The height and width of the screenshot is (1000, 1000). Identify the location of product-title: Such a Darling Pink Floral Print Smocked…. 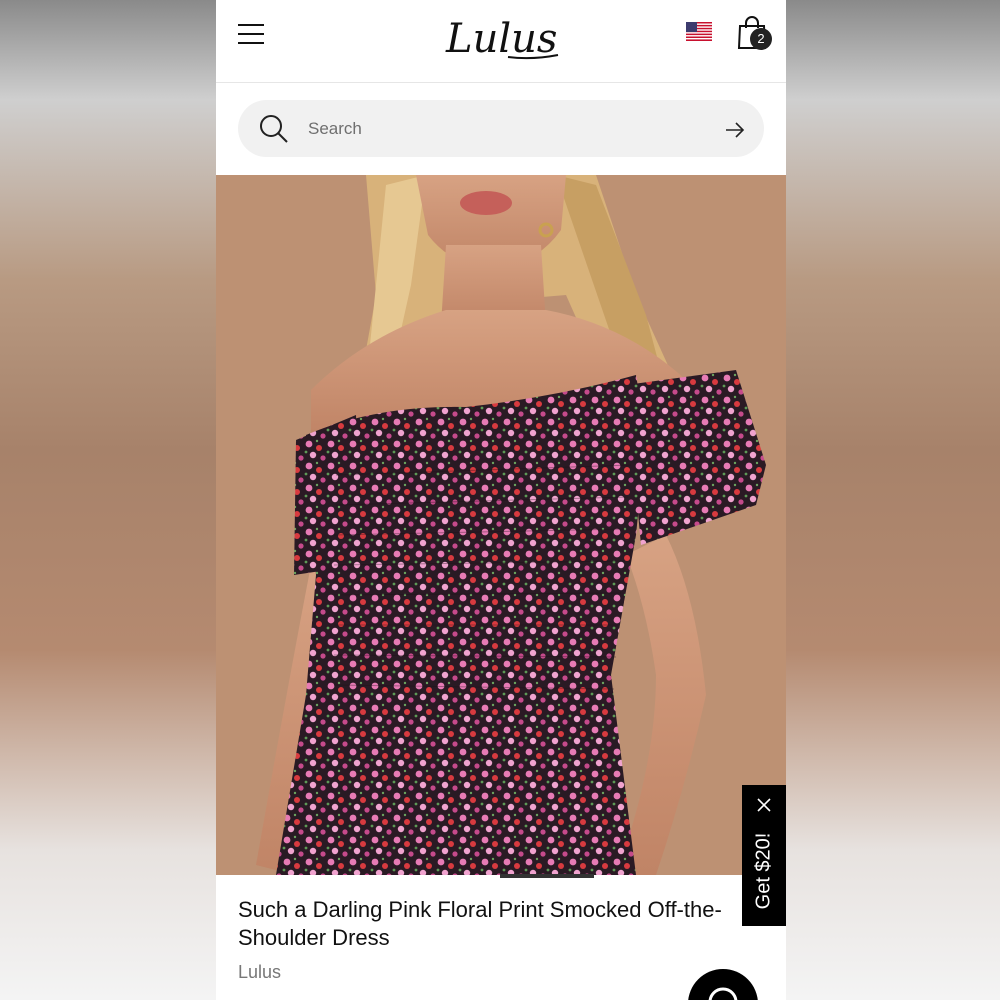
(480, 923).